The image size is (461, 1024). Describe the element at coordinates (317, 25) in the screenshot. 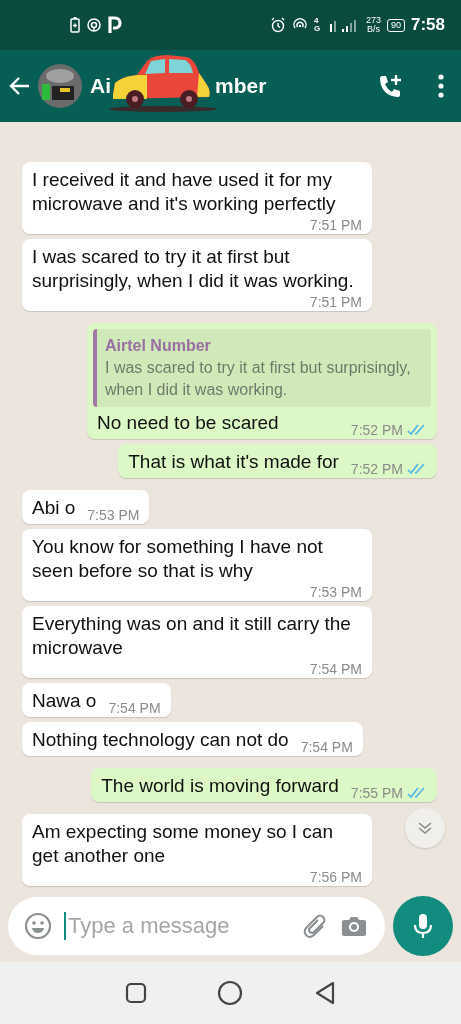

I see `network-type: 4G` at that location.